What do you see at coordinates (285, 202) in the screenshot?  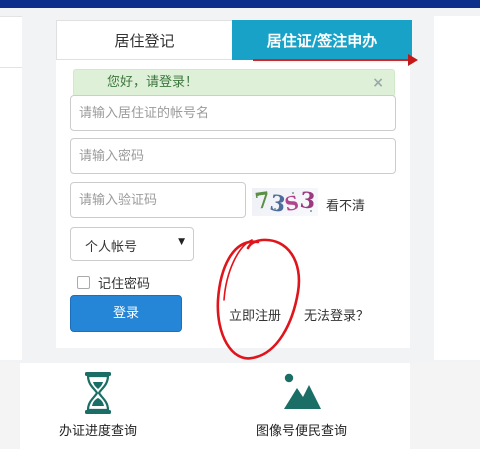 I see `captcha-image: 7 3 S 3` at bounding box center [285, 202].